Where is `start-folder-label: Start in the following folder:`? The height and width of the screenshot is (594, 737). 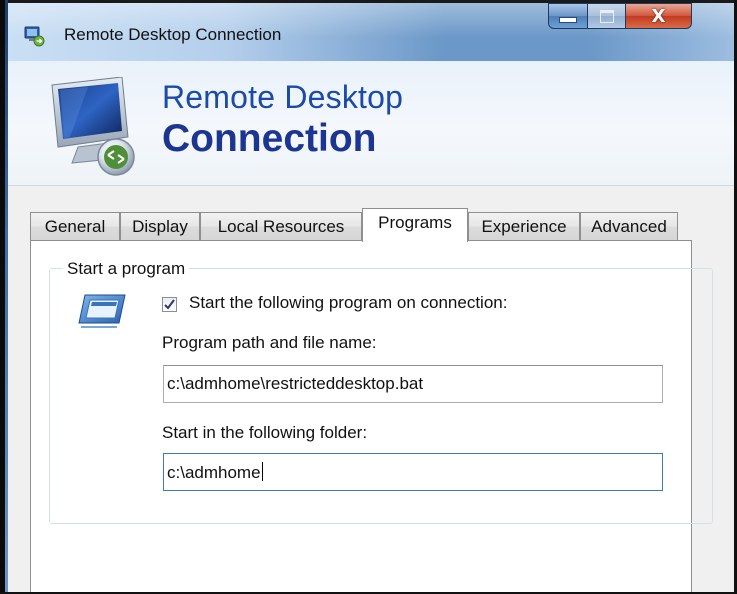
start-folder-label: Start in the following folder: is located at coordinates (265, 432).